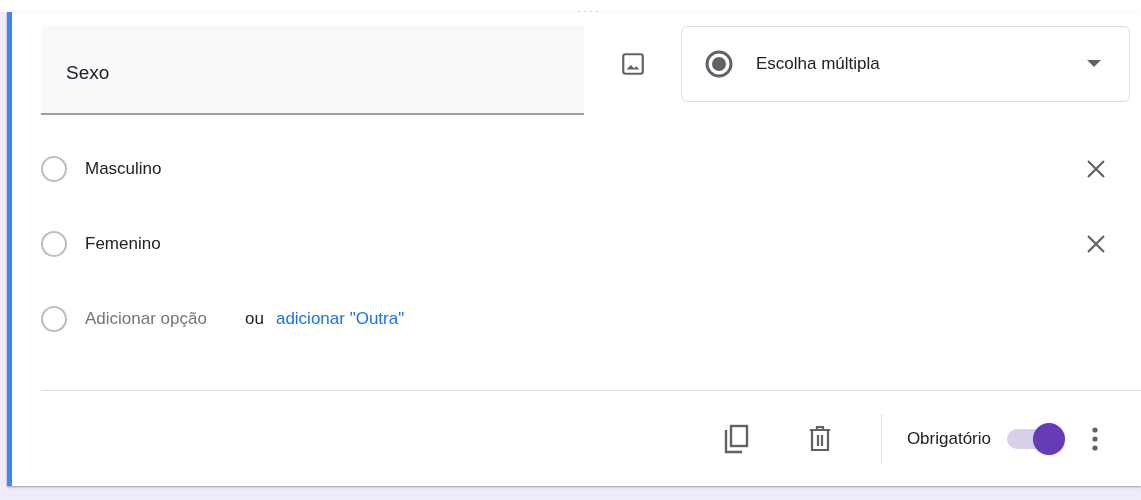 The height and width of the screenshot is (500, 1141). What do you see at coordinates (165, 318) in the screenshot?
I see `add-option-field: Adicionar opção` at bounding box center [165, 318].